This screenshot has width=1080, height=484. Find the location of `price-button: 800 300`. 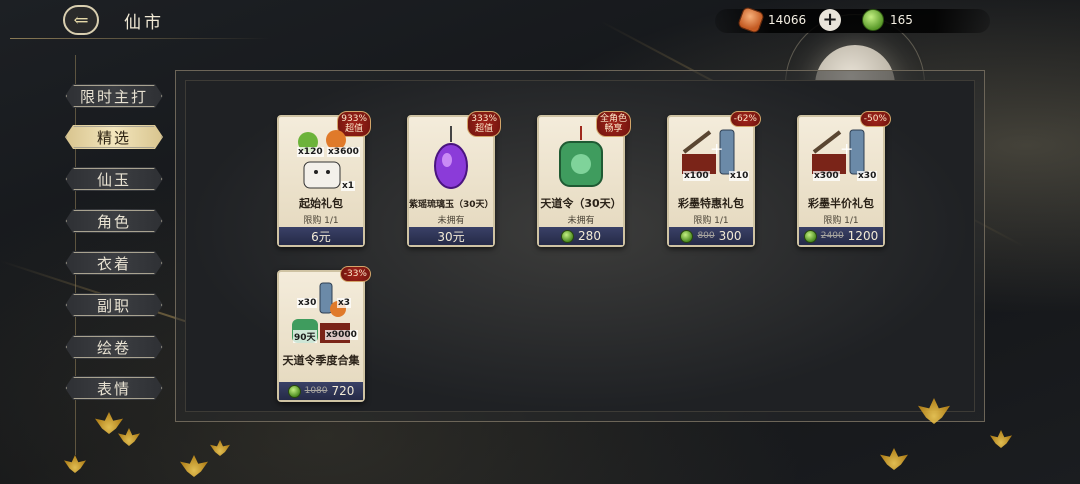

price-button: 800 300 is located at coordinates (711, 236).